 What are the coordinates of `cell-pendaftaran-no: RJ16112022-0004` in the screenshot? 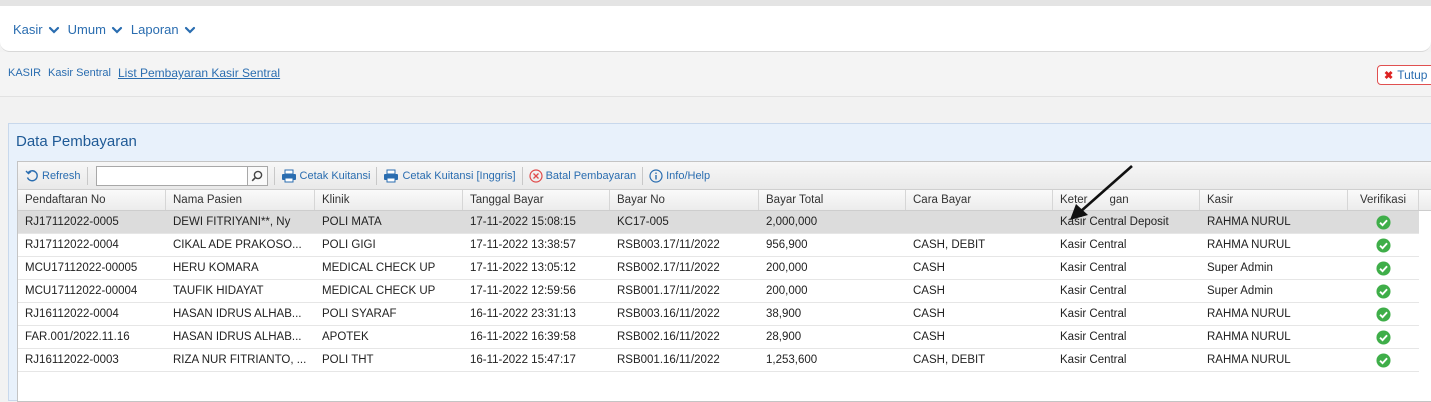 It's located at (72, 314).